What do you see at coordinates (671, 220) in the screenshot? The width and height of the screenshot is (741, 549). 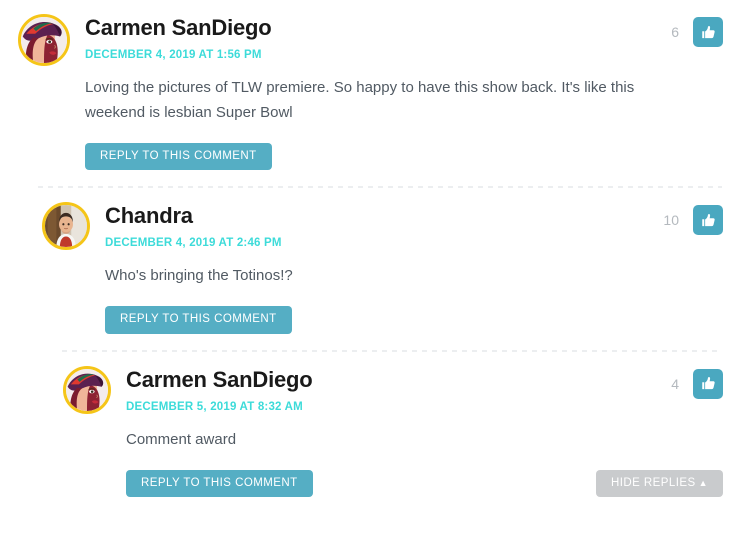 I see `like-count: 10` at bounding box center [671, 220].